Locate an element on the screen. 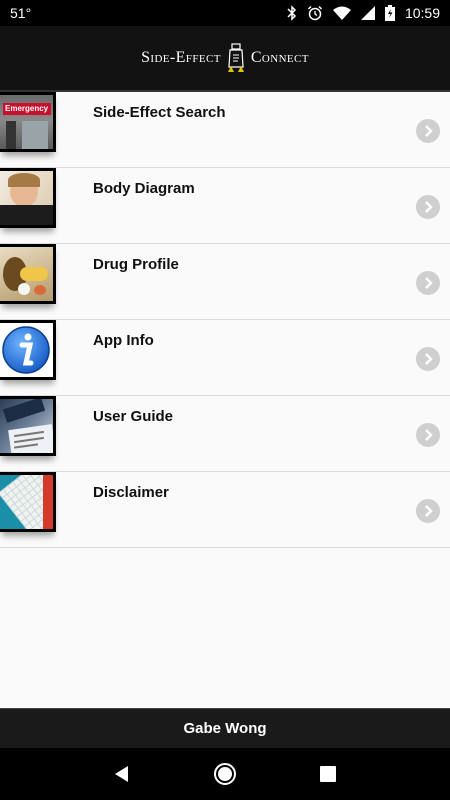 This screenshot has height=800, width=450. menu-item-label: Disclaimer is located at coordinates (131, 492).